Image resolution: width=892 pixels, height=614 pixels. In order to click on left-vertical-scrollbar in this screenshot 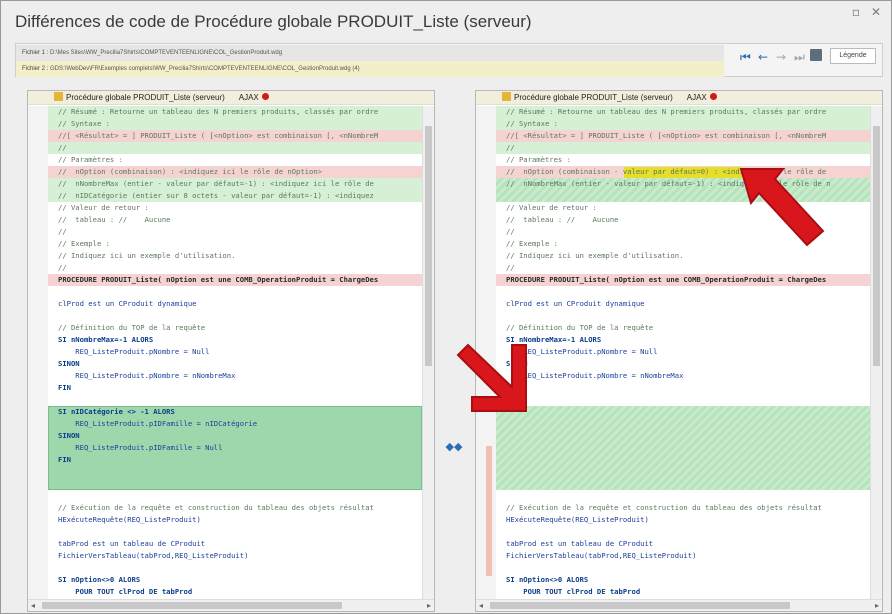, I will do `click(428, 352)`.